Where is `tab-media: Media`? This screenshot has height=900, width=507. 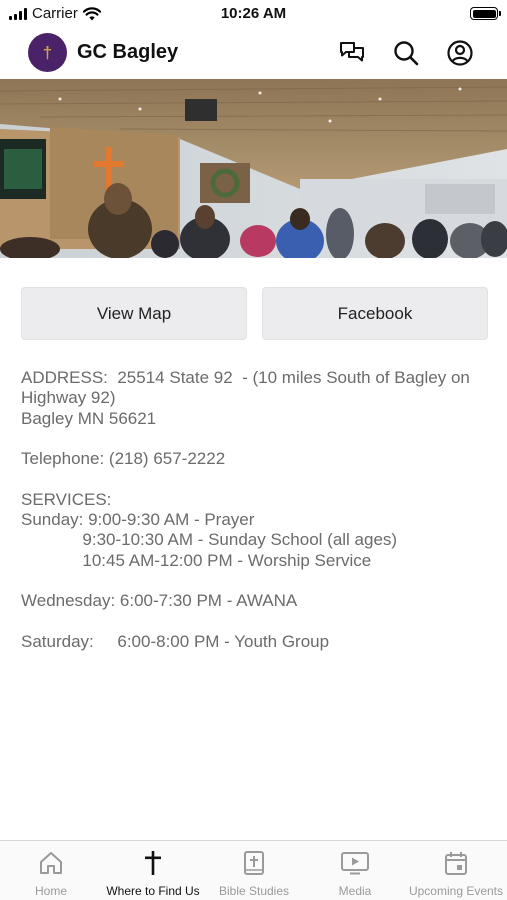 tab-media: Media is located at coordinates (355, 870).